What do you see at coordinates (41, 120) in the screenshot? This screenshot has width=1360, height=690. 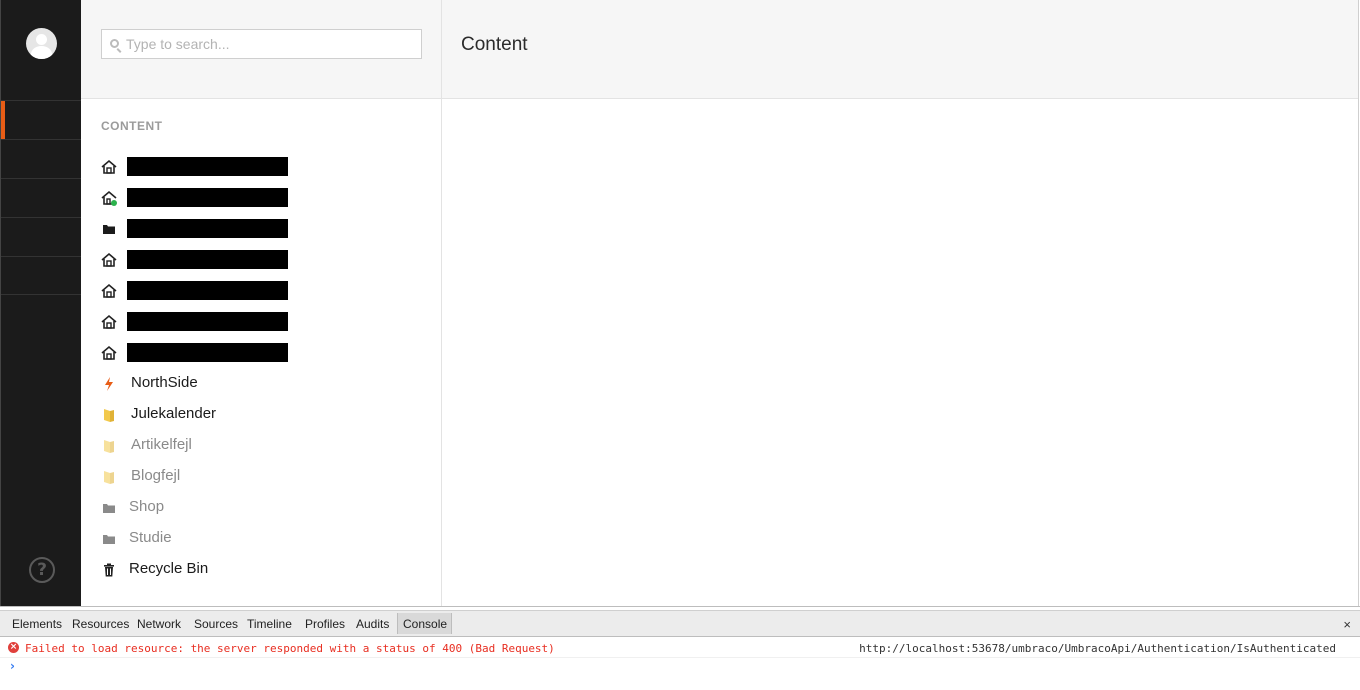 I see `section-item-content` at bounding box center [41, 120].